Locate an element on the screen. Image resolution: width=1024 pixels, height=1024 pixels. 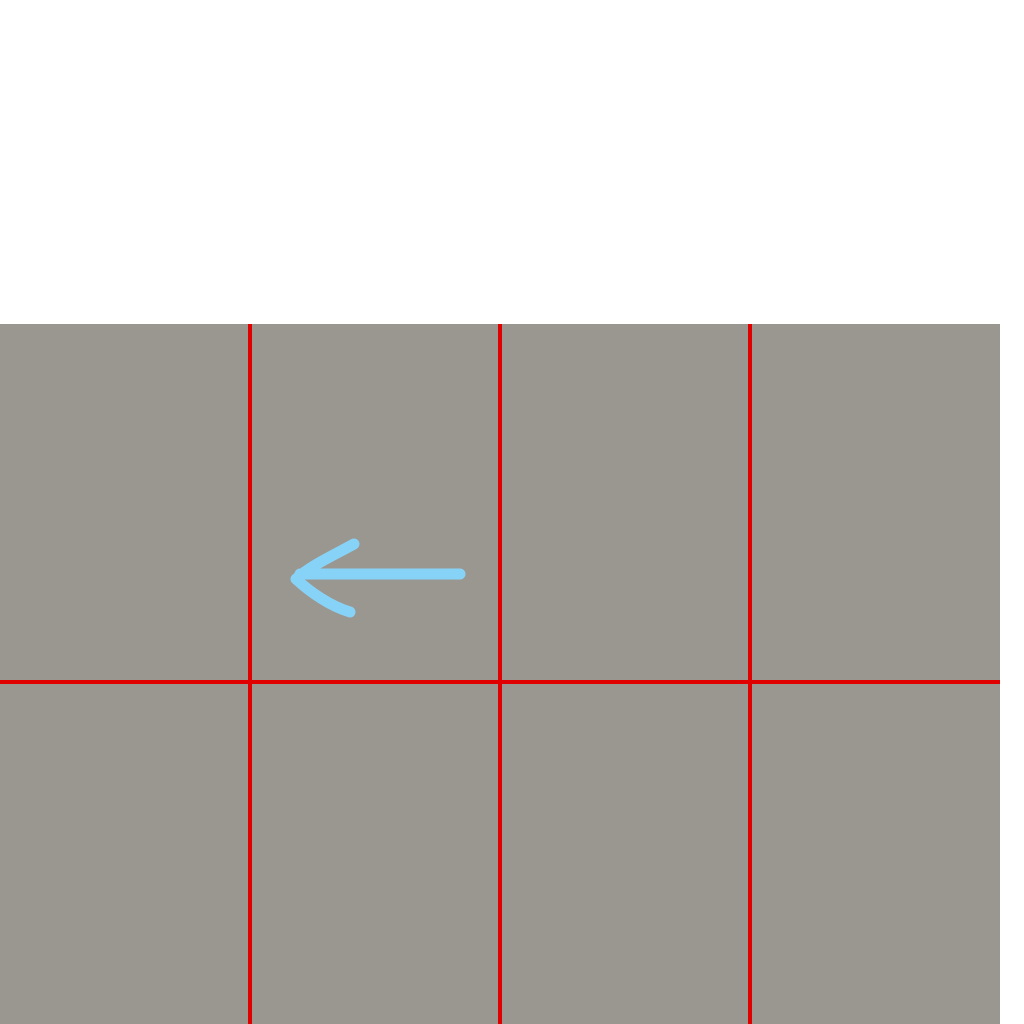
blank-margin is located at coordinates (1012, 674).